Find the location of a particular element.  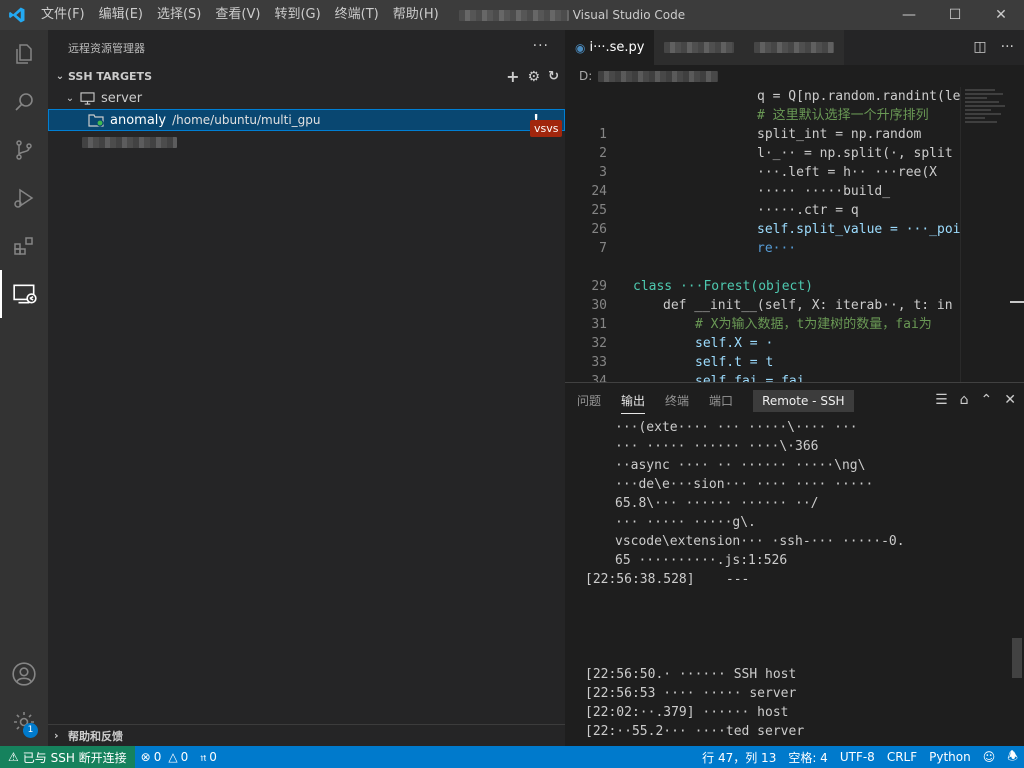

indentation: 空格: 4 is located at coordinates (808, 757).